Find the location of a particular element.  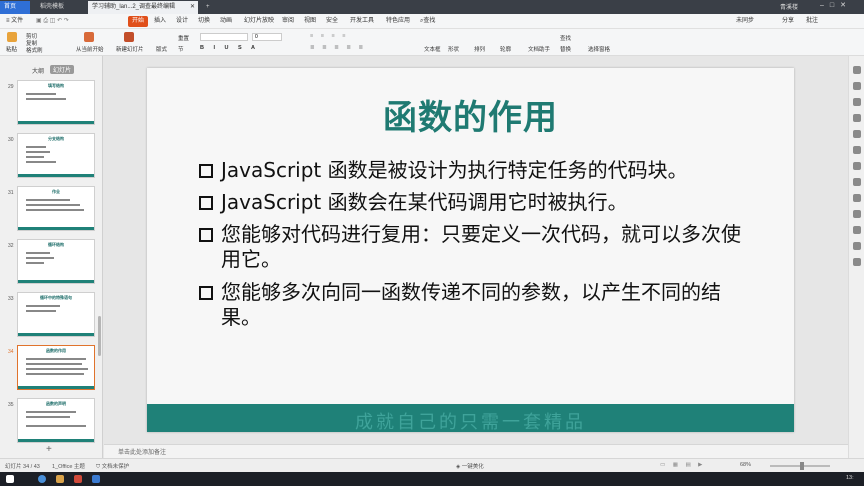

notes-area: 单击此处添加备注 is located at coordinates (476, 451).